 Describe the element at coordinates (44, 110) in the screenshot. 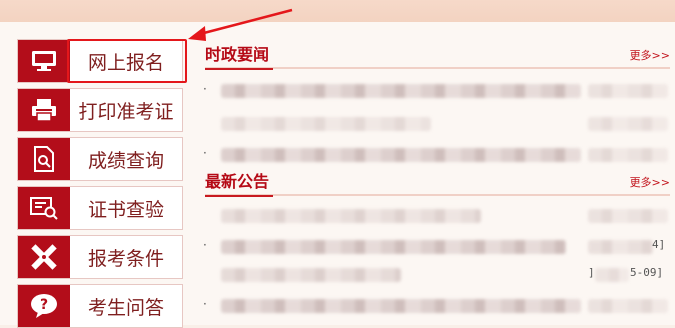

I see `printer-icon` at that location.